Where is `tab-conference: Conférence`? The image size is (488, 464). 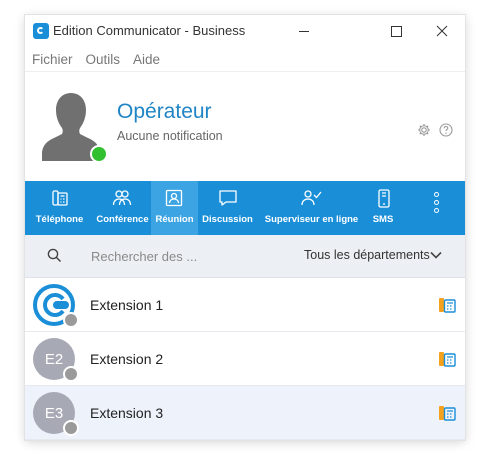
tab-conference: Conférence is located at coordinates (122, 208).